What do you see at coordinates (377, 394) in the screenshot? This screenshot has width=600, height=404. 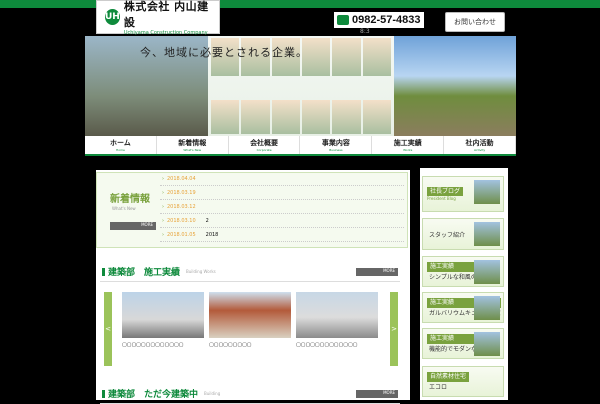 I see `building-more-button: MORE` at bounding box center [377, 394].